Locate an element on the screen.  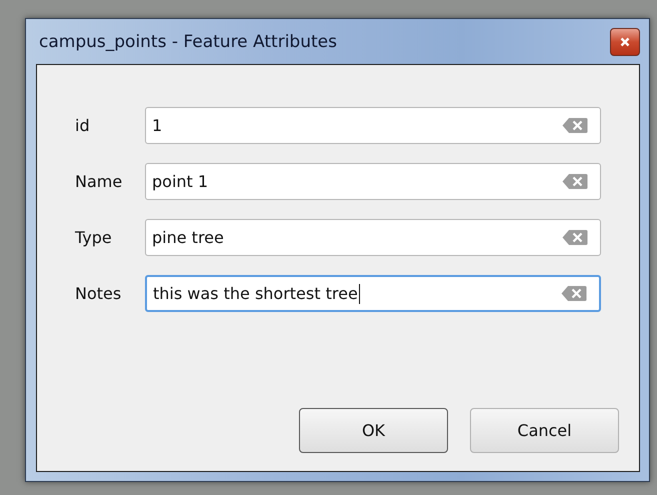
dialog-button: OK is located at coordinates (373, 430).